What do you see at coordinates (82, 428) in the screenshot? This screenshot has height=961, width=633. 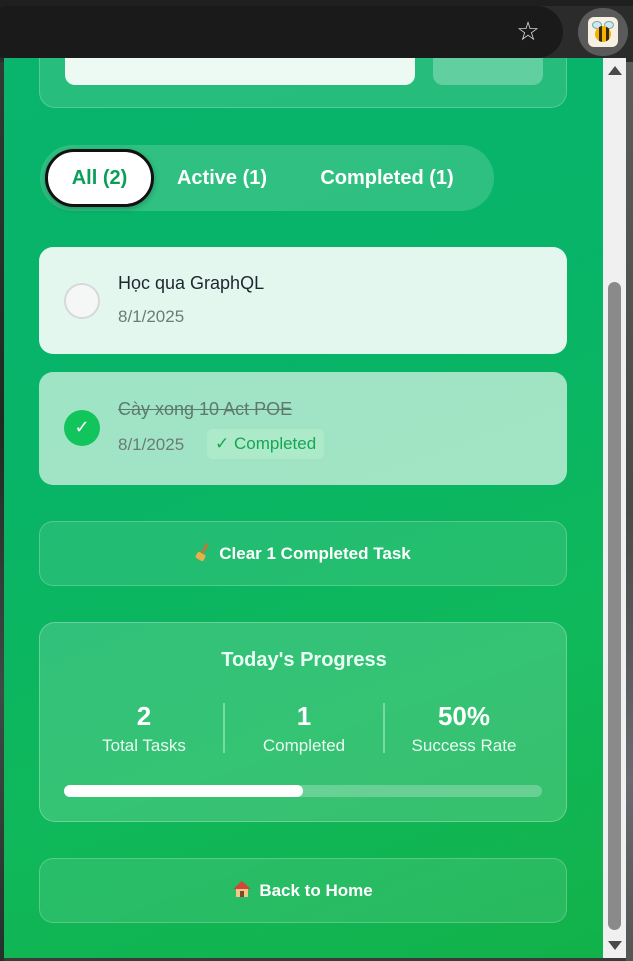 I see `task-checkbox-checked: ✓` at bounding box center [82, 428].